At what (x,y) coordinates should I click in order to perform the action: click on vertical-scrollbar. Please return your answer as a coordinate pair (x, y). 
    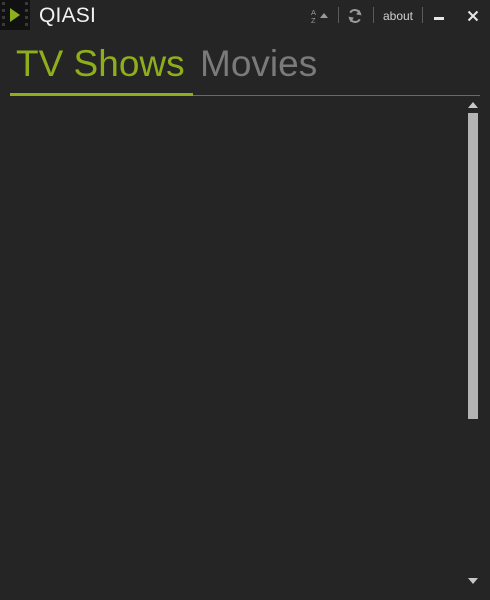
    Looking at the image, I should click on (473, 346).